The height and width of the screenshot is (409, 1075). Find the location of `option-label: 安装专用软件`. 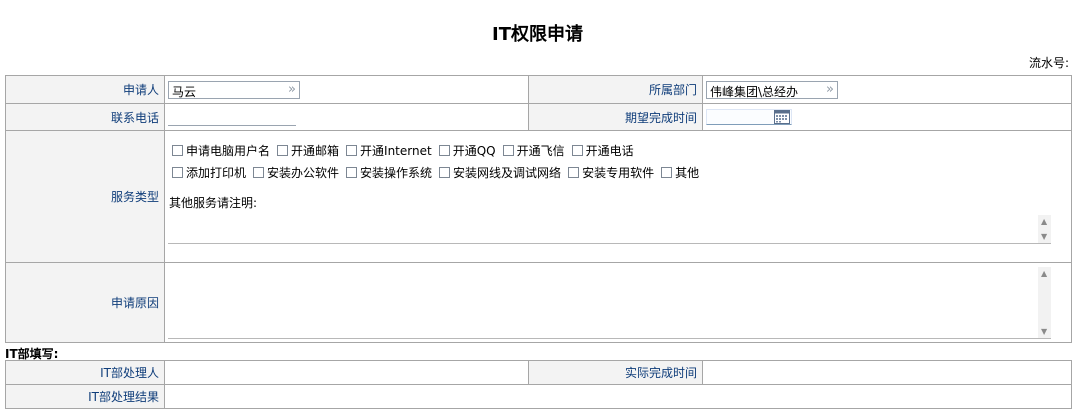

option-label: 安装专用软件 is located at coordinates (618, 172).